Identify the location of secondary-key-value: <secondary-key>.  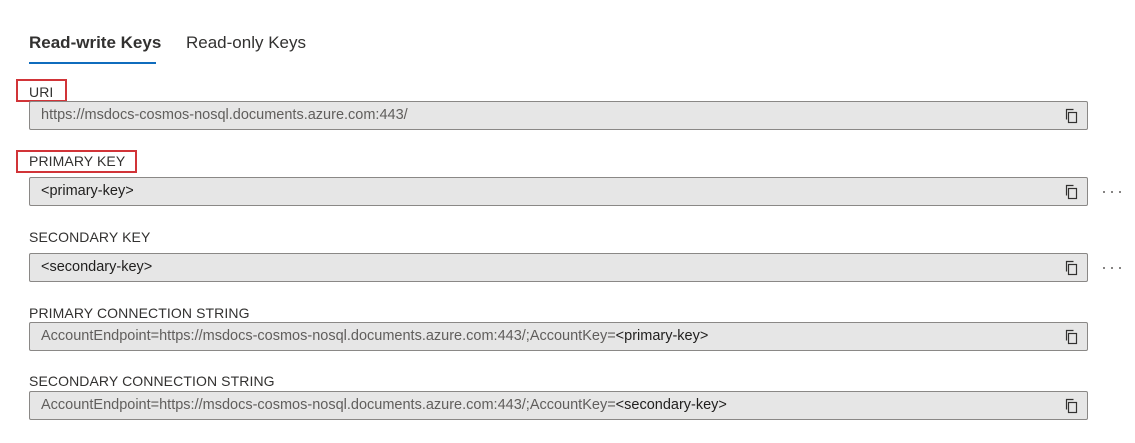
(97, 267).